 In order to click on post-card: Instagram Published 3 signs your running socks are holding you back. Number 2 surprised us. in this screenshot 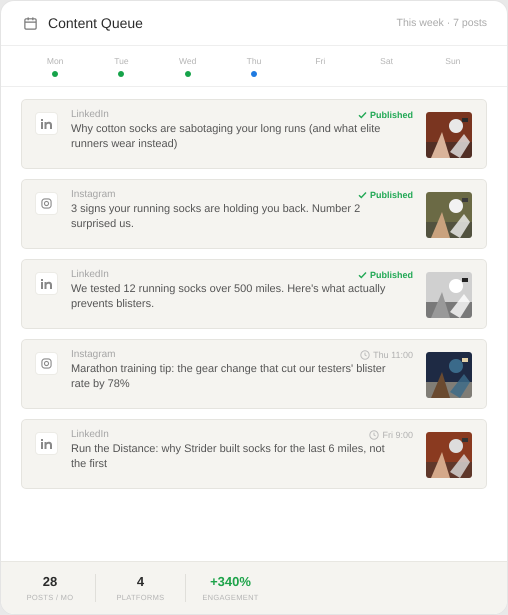, I will do `click(254, 214)`.